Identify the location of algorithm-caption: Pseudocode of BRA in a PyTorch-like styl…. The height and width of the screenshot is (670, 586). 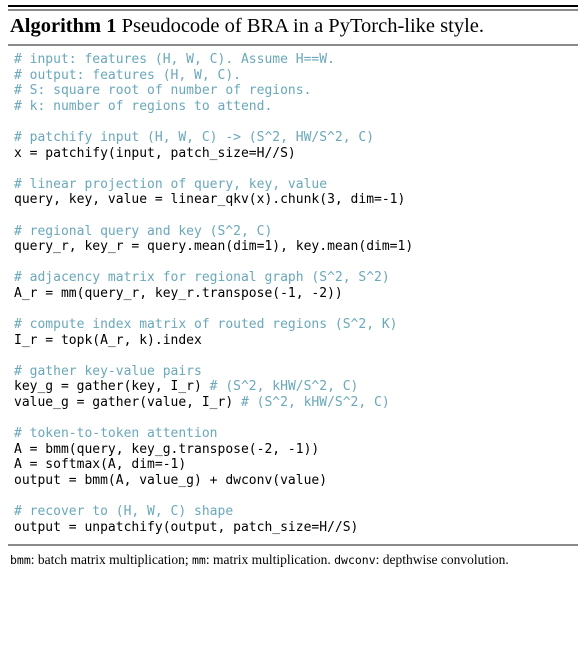
(300, 26).